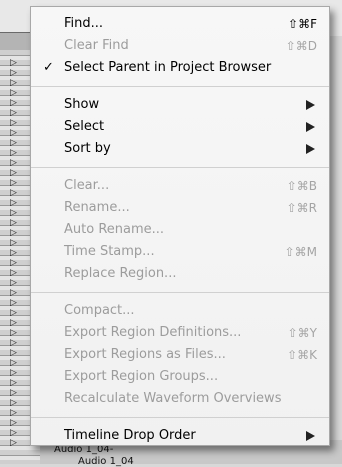 This screenshot has height=467, width=342. I want to click on menu-item-export-regions-as-files: Export Regions as Files... ⇧⌘K, so click(180, 355).